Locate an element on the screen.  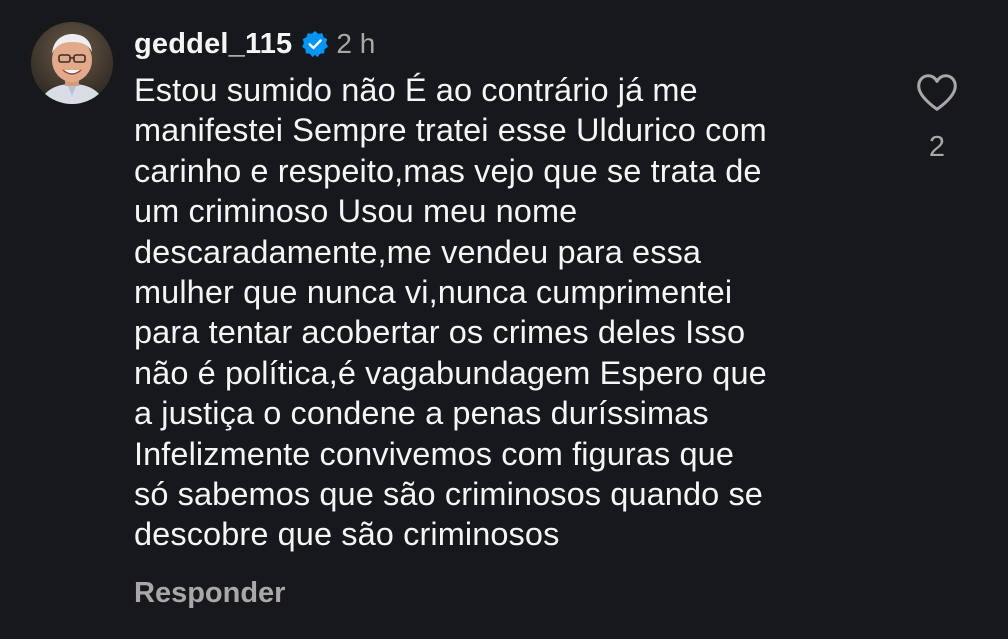
avatar-photo is located at coordinates (72, 63).